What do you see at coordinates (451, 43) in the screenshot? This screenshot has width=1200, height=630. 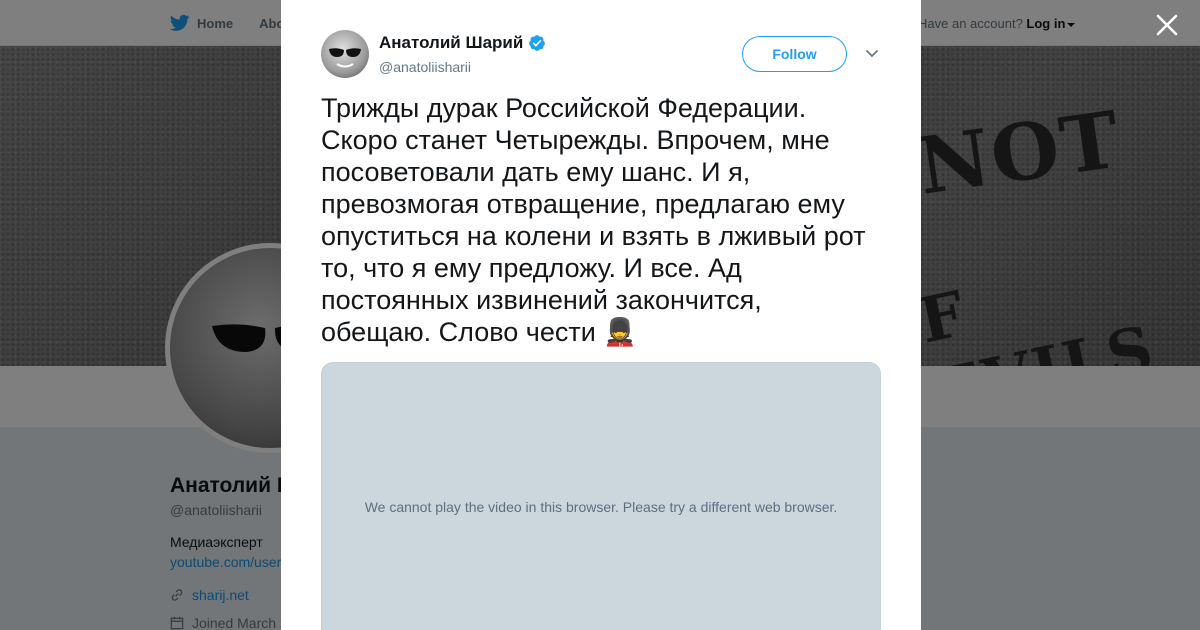 I see `tweet-author-name: Анатолий Шарий` at bounding box center [451, 43].